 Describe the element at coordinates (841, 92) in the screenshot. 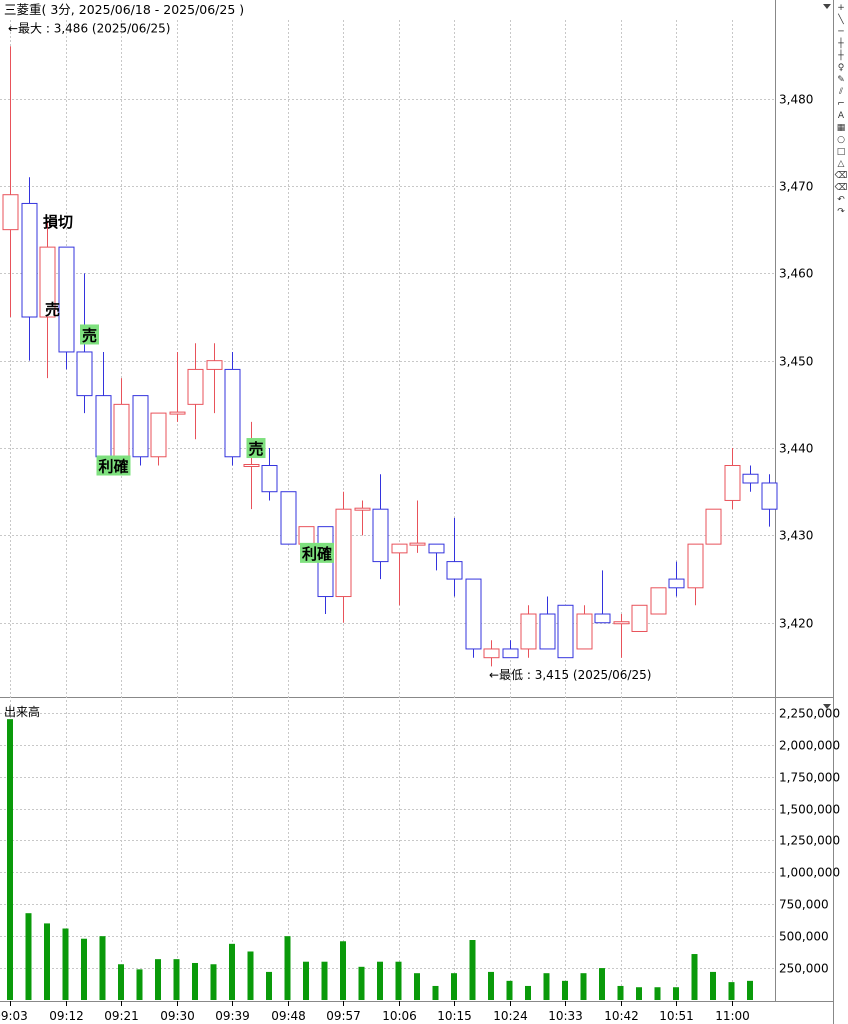

I see `channel-icon: ⫽` at that location.